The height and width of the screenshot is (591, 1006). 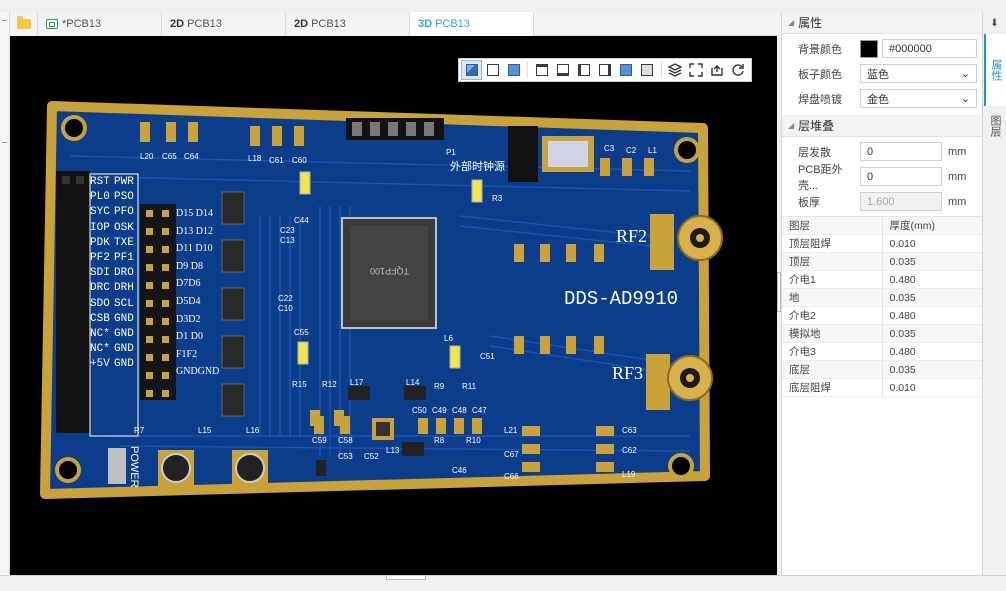 I want to click on tab-prefix: 3D, so click(x=425, y=24).